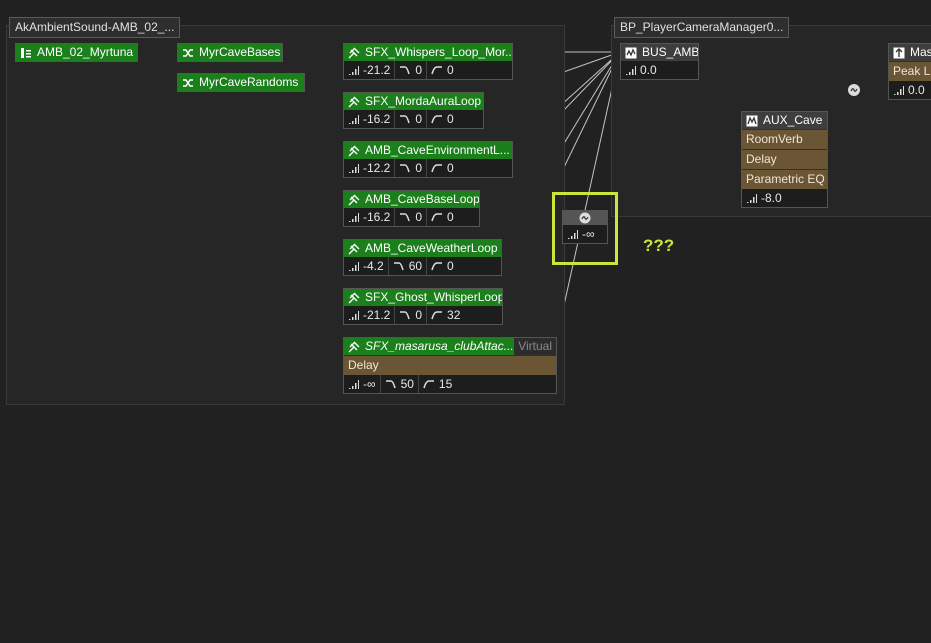  Describe the element at coordinates (249, 82) in the screenshot. I see `container-label: MyrCaveRandoms` at that location.